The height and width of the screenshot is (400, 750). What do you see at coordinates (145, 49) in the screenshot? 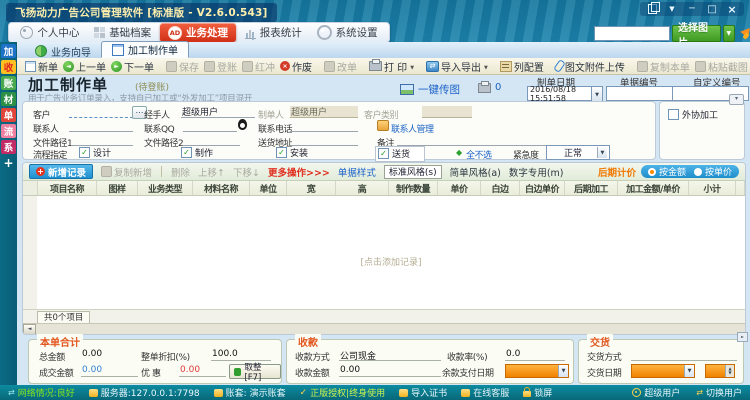
I see `tab-processing-order: 加工制作单` at bounding box center [145, 49].